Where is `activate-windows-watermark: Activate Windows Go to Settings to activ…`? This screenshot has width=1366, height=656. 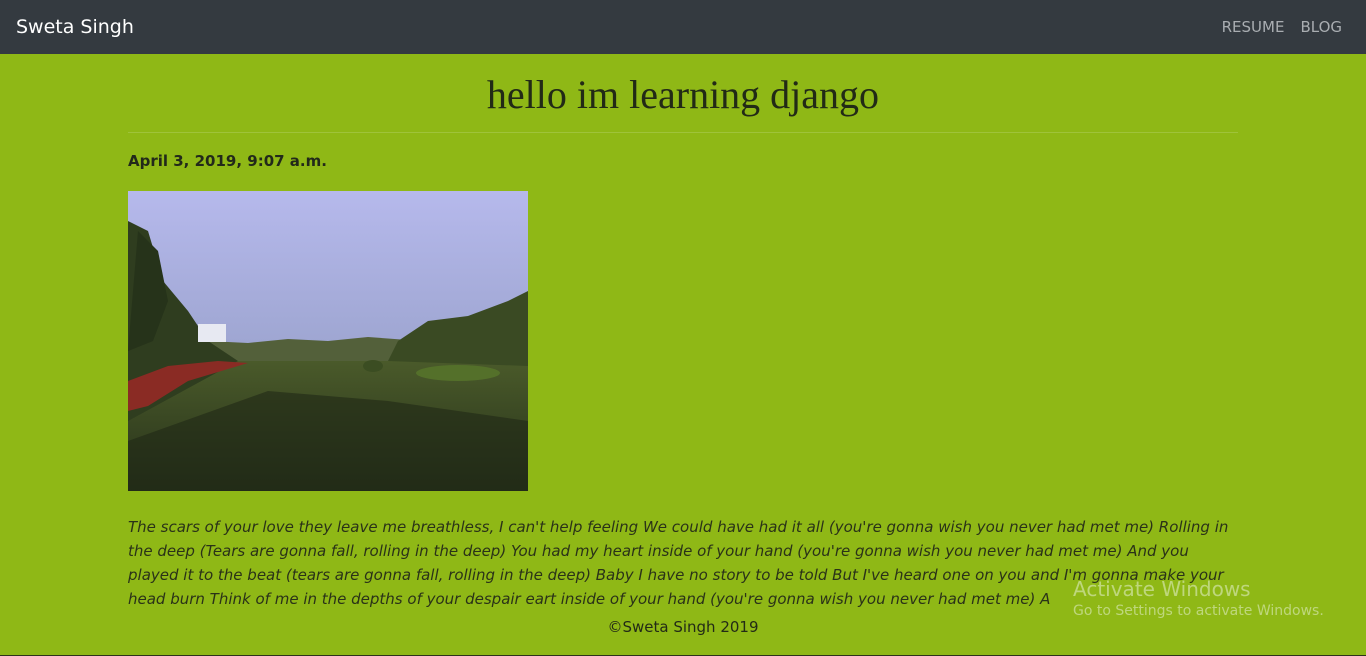 activate-windows-watermark: Activate Windows Go to Settings to activ… is located at coordinates (1198, 600).